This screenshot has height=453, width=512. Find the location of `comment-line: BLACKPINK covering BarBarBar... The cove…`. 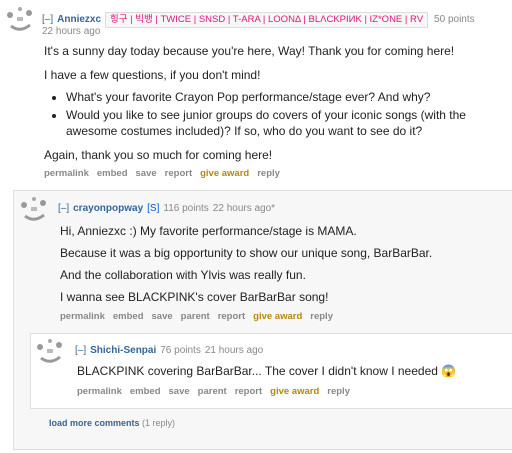

comment-line: BLACKPINK covering BarBarBar... The cove… is located at coordinates (257, 371).